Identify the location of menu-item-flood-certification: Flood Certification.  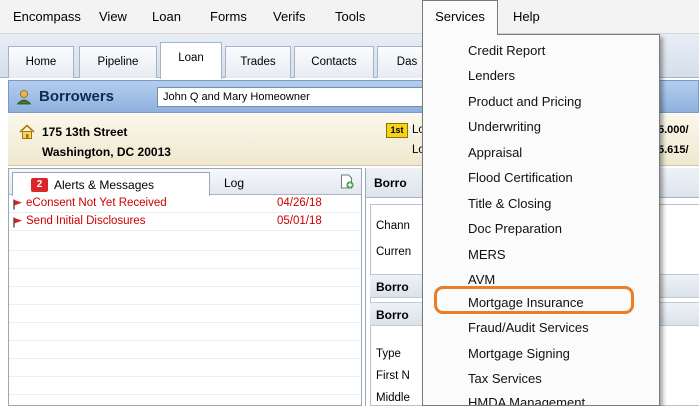
(520, 177).